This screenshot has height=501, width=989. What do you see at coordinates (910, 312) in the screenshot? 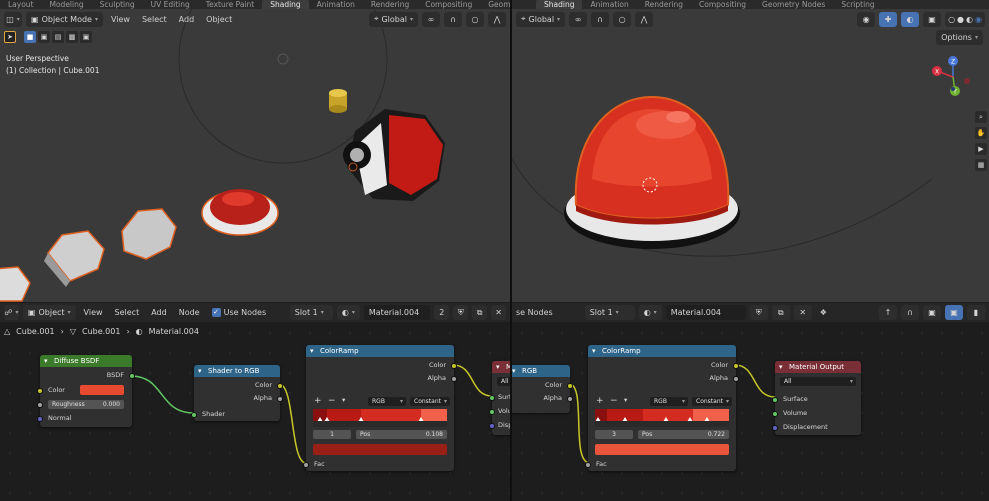
I see `node-snap-button: ∩` at bounding box center [910, 312].